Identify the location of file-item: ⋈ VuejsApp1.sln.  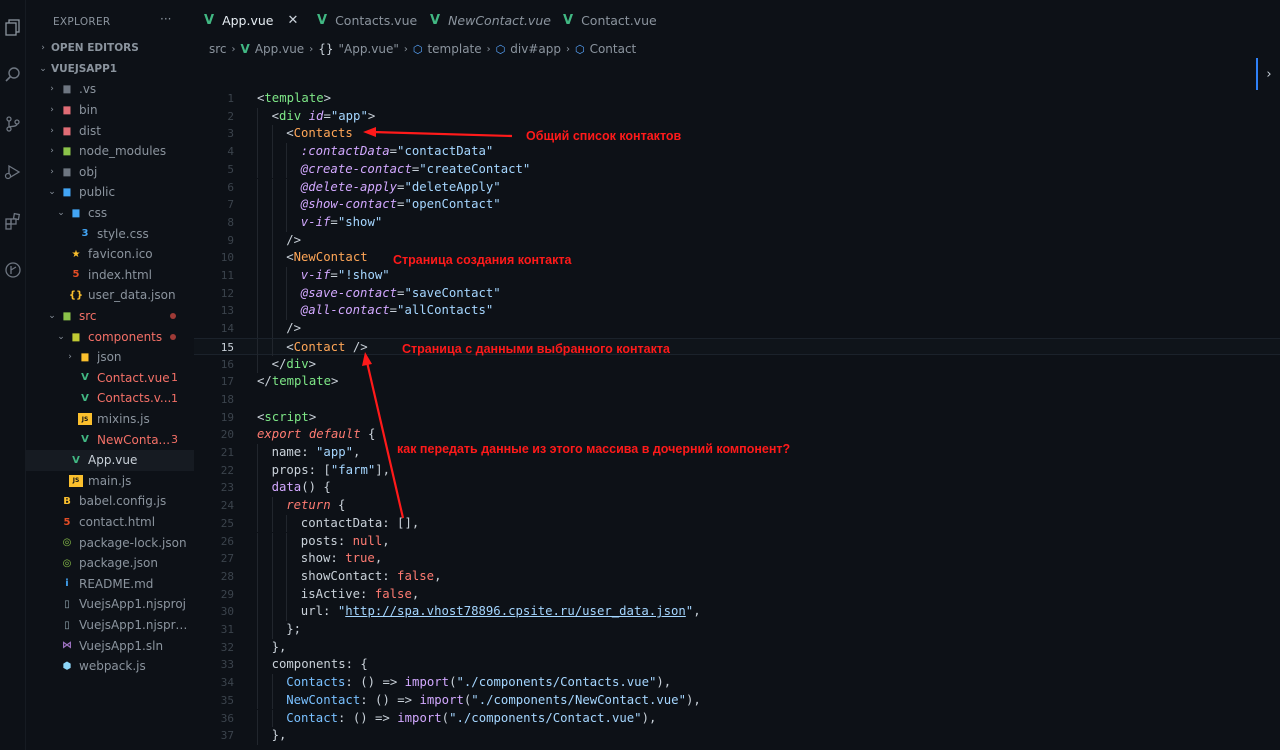
(110, 645).